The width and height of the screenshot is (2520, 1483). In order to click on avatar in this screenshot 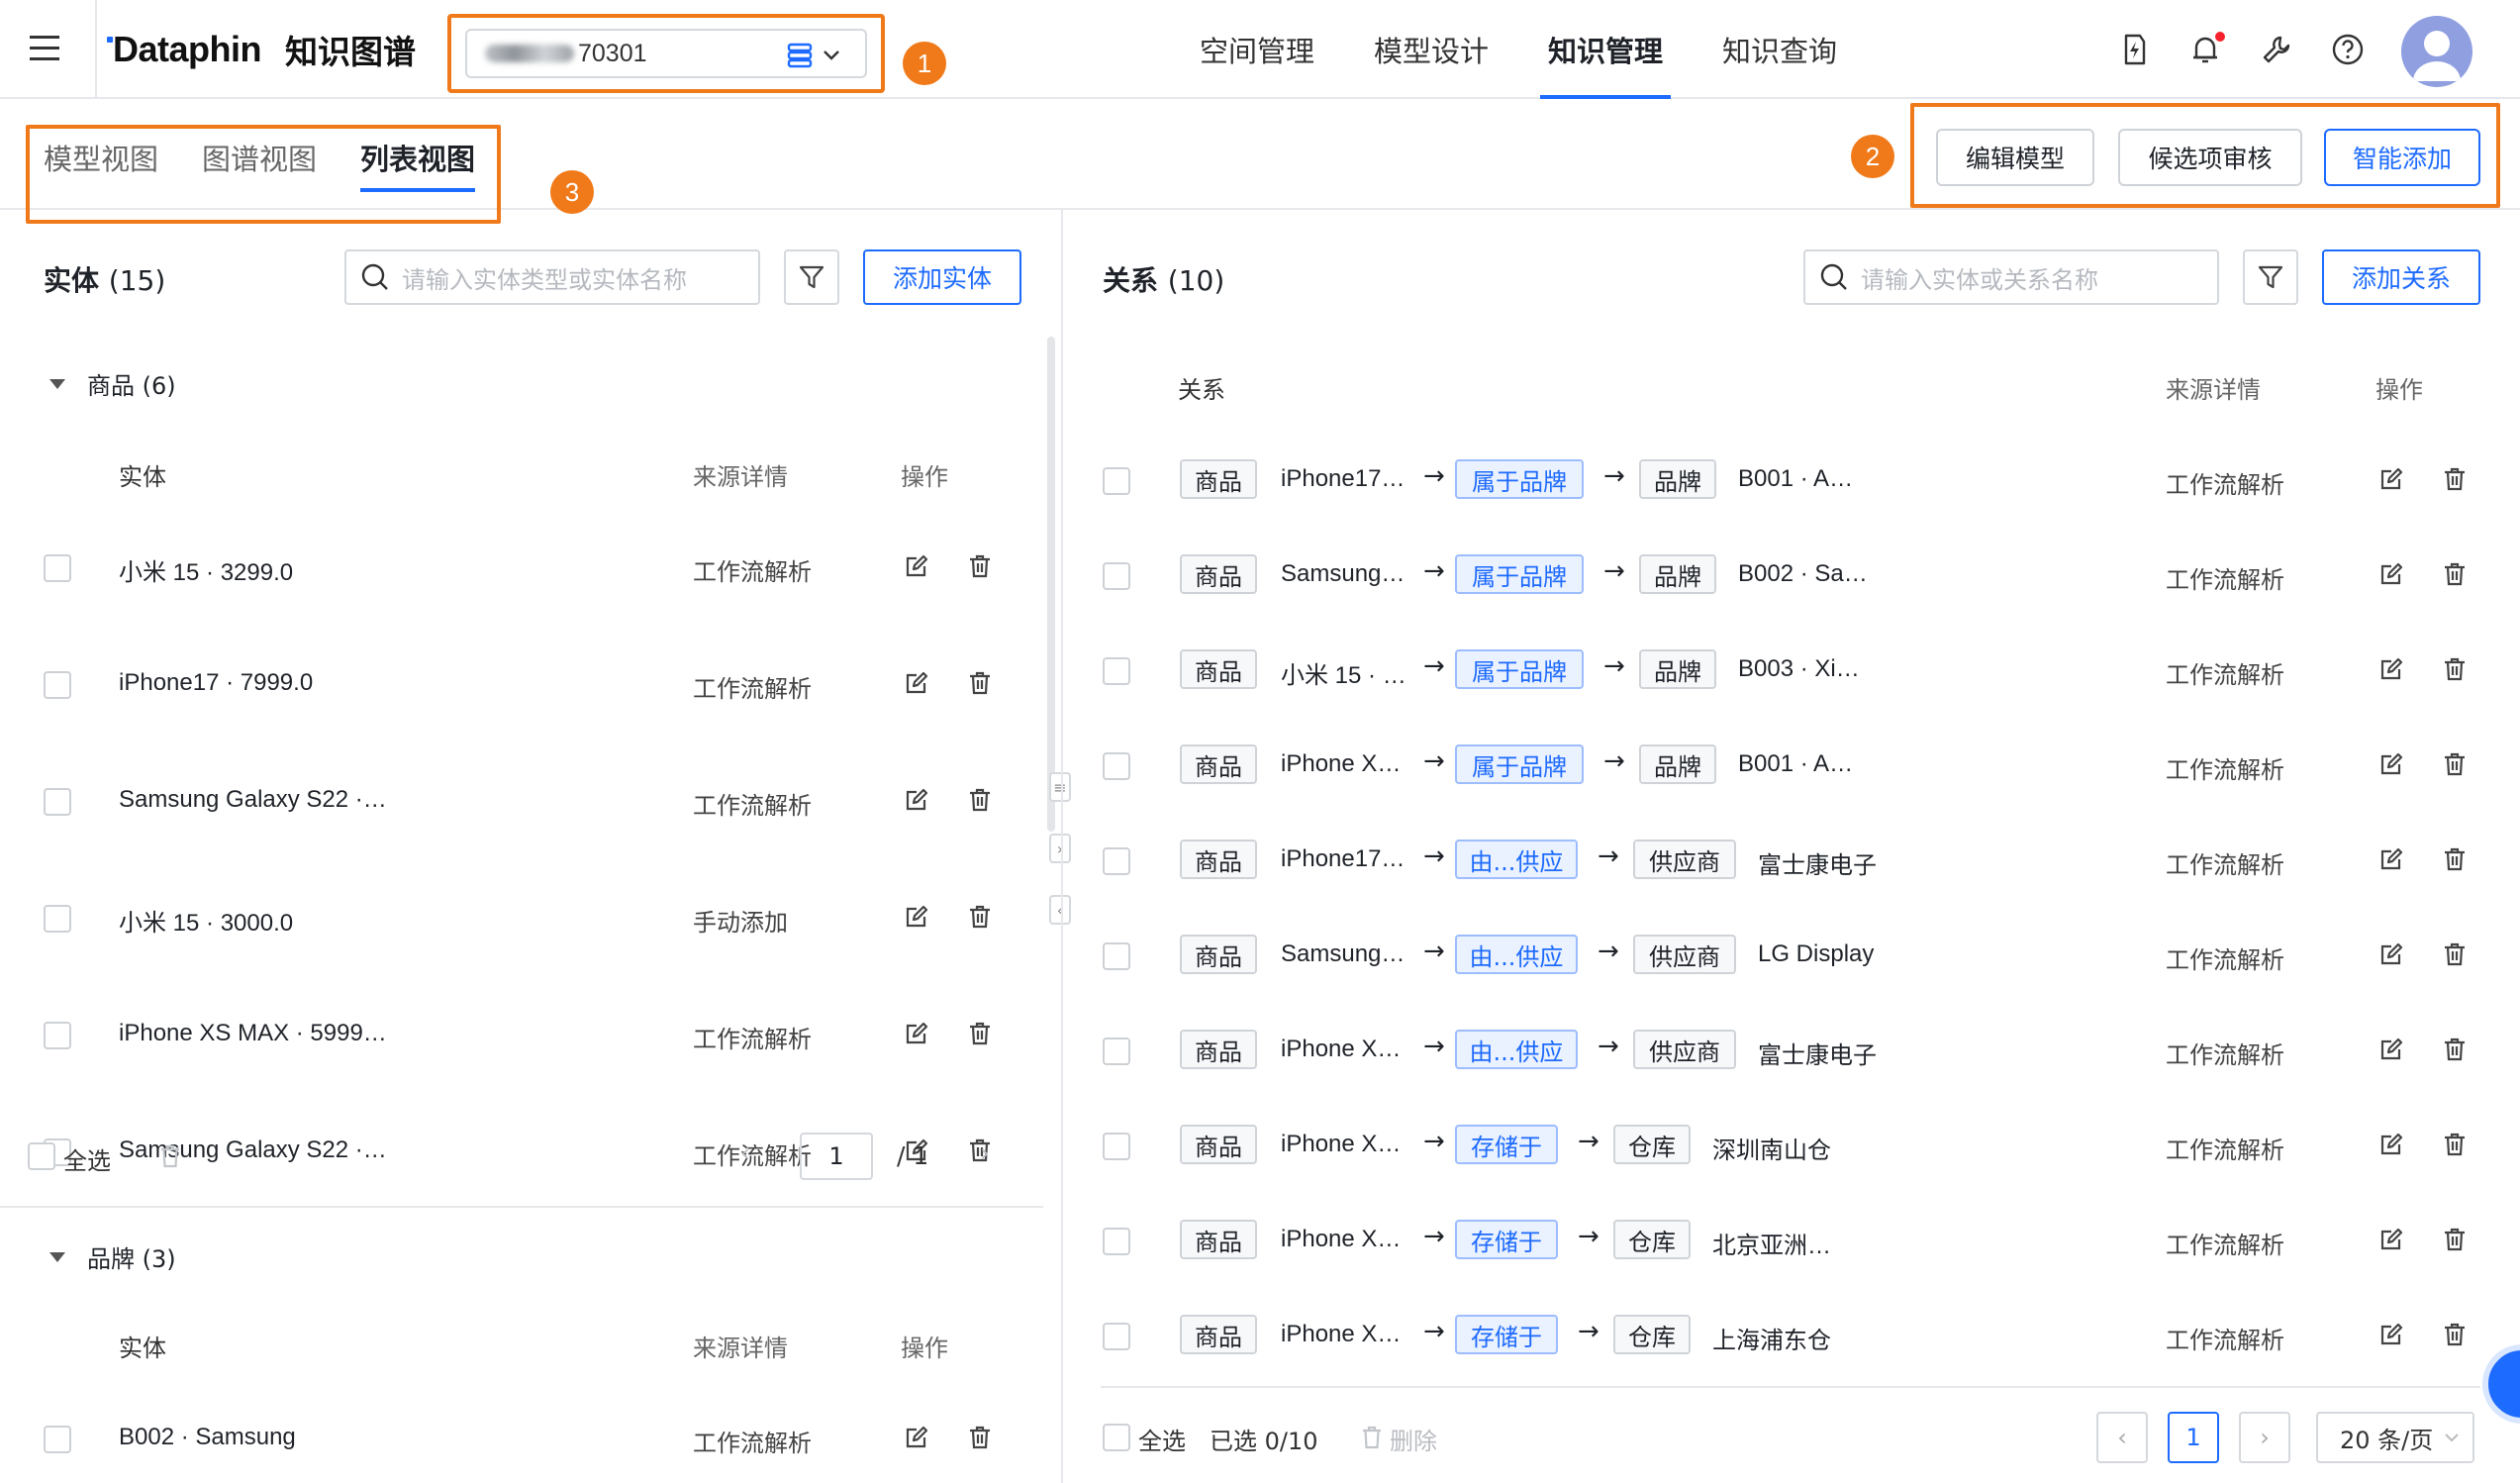, I will do `click(2436, 52)`.